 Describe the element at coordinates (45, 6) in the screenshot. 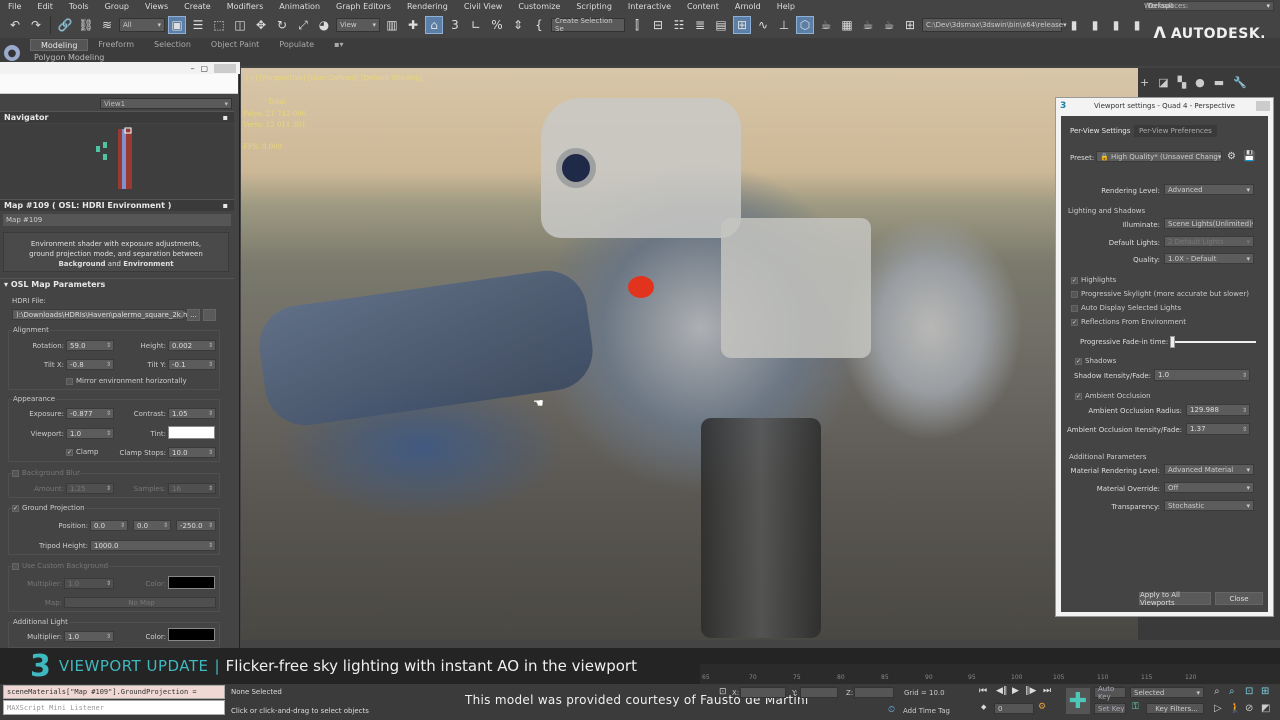

I see `menu-edit: Edit` at that location.